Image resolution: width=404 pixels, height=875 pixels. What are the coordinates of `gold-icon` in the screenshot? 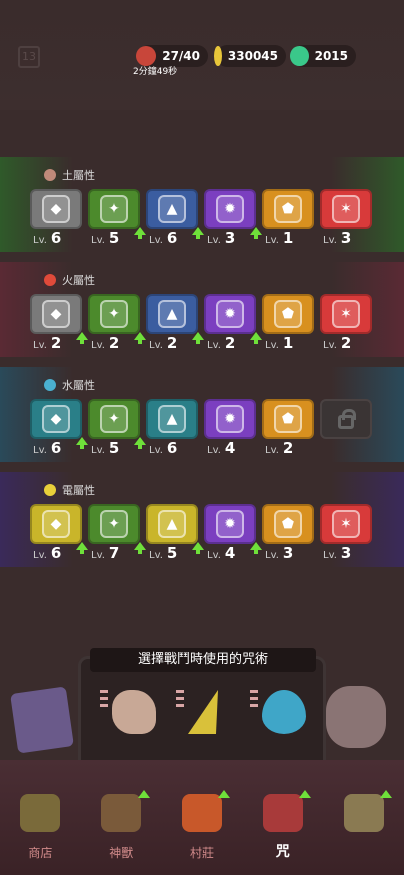 It's located at (218, 56).